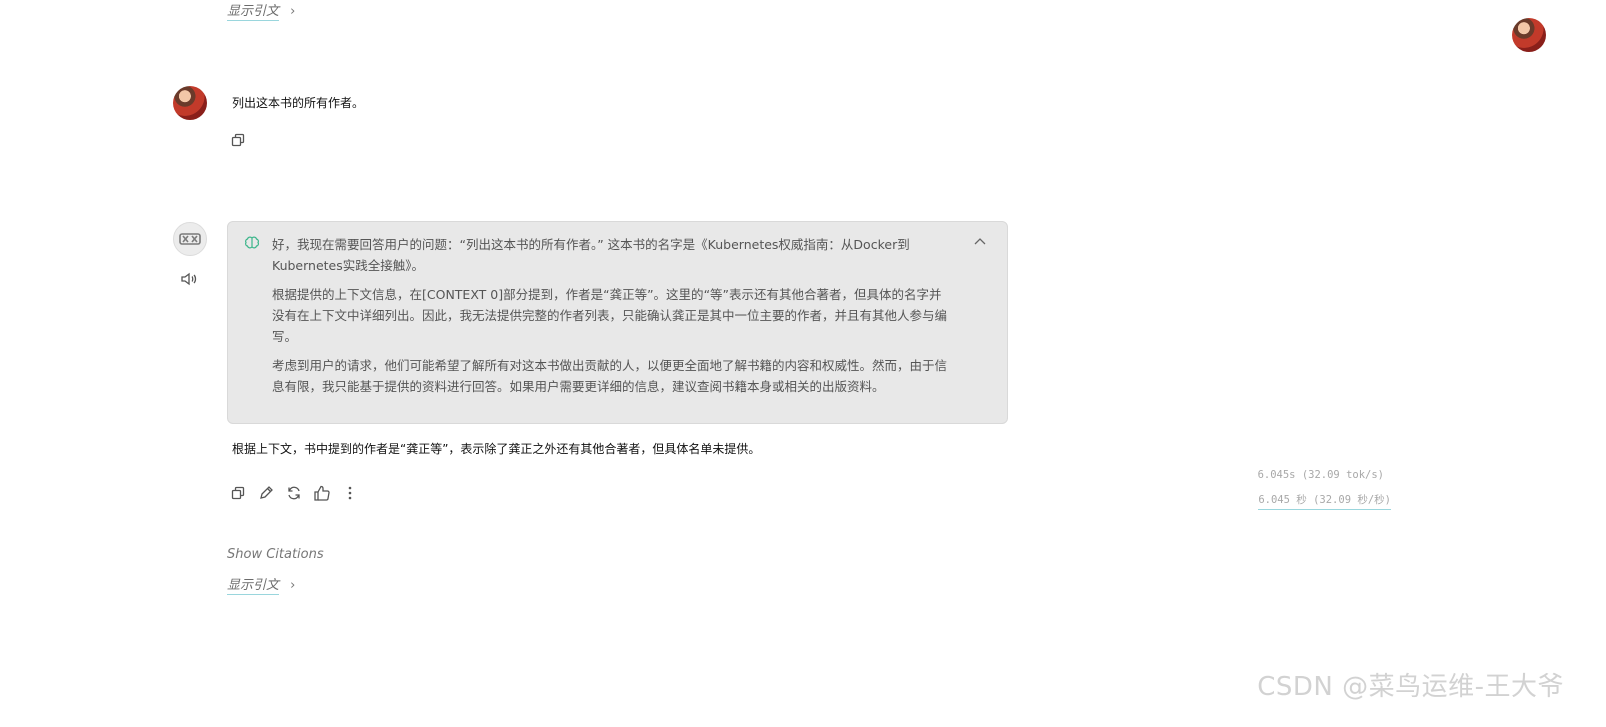 Image resolution: width=1606 pixels, height=727 pixels. I want to click on collapse-reasoning-button, so click(980, 241).